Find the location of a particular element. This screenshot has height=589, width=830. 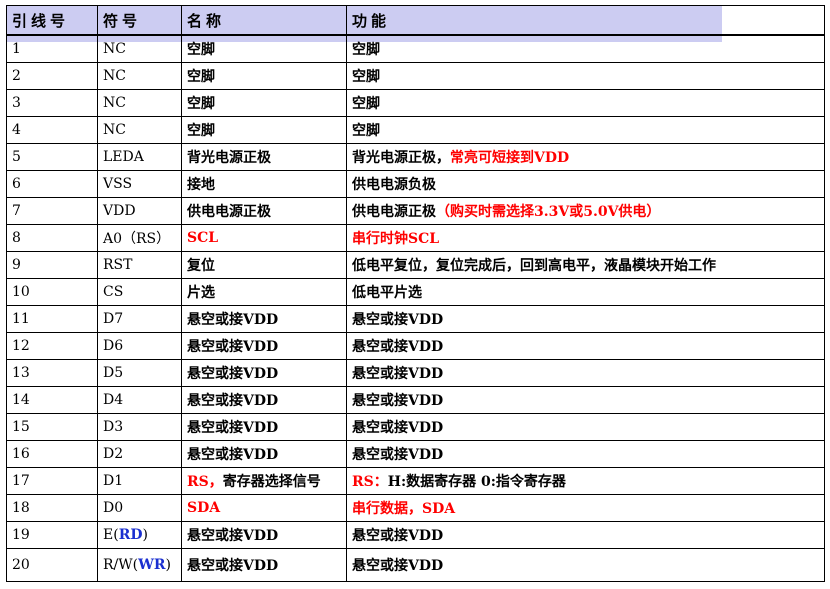

table-row: 6 VSS 接地 供电电源负极 is located at coordinates (415, 184).